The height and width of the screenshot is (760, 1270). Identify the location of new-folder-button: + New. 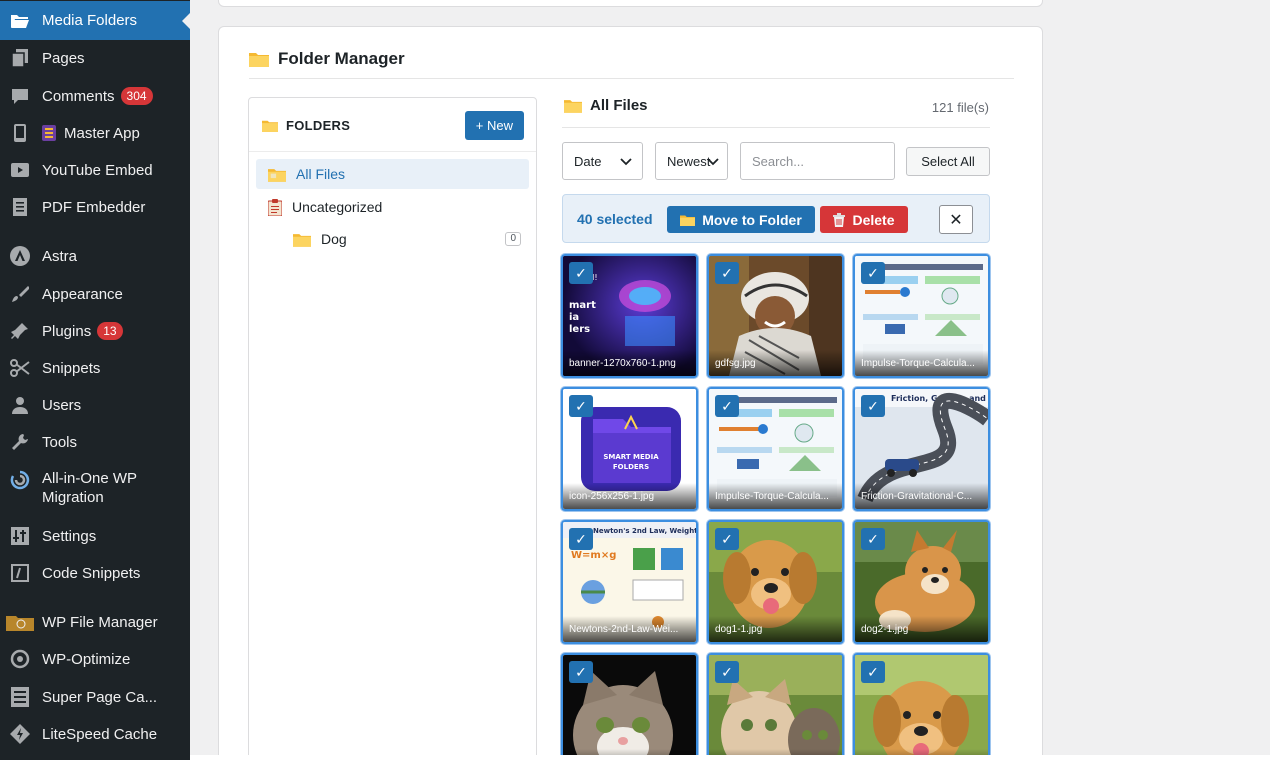
(494, 125).